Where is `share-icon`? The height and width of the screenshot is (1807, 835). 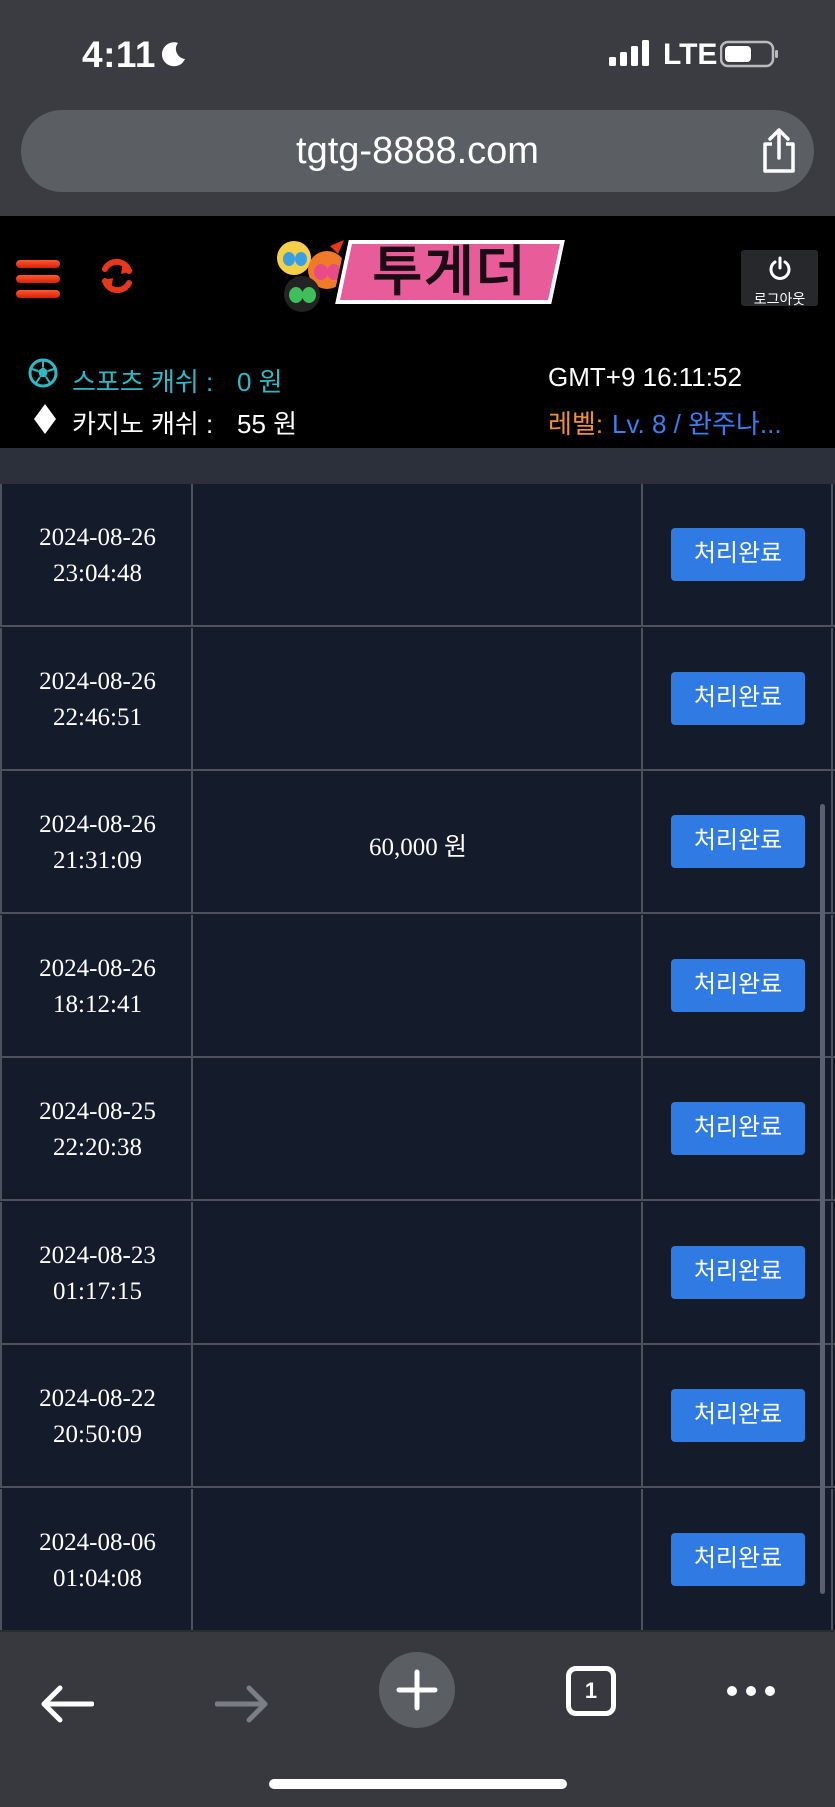 share-icon is located at coordinates (779, 151).